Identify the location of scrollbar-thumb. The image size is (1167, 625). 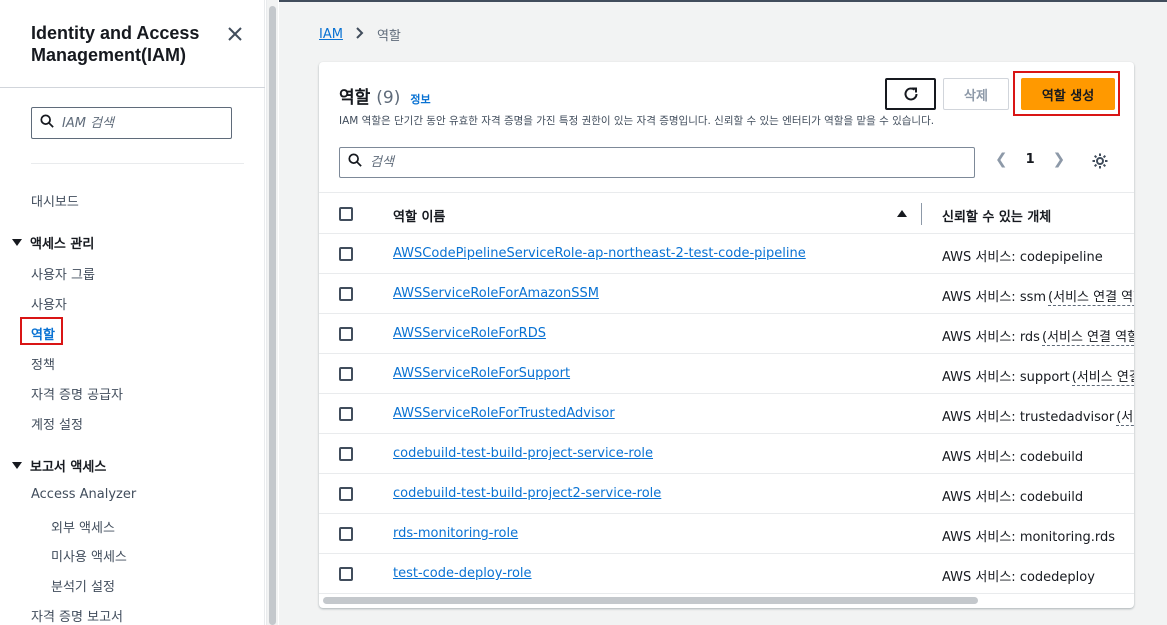
(272, 315).